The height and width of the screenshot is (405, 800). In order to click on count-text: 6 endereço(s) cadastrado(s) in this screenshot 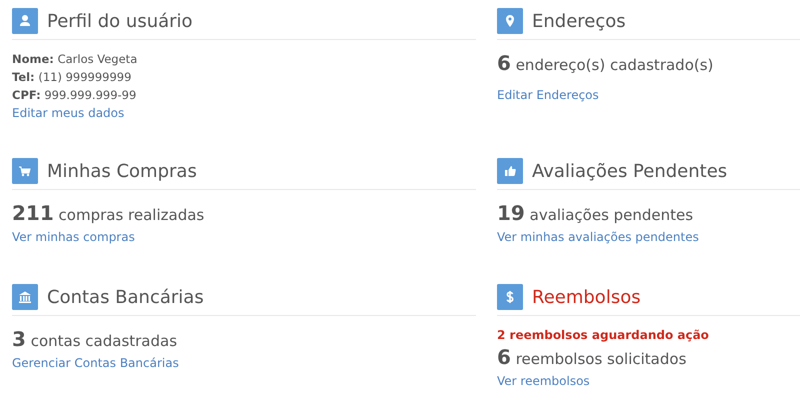, I will do `click(605, 63)`.